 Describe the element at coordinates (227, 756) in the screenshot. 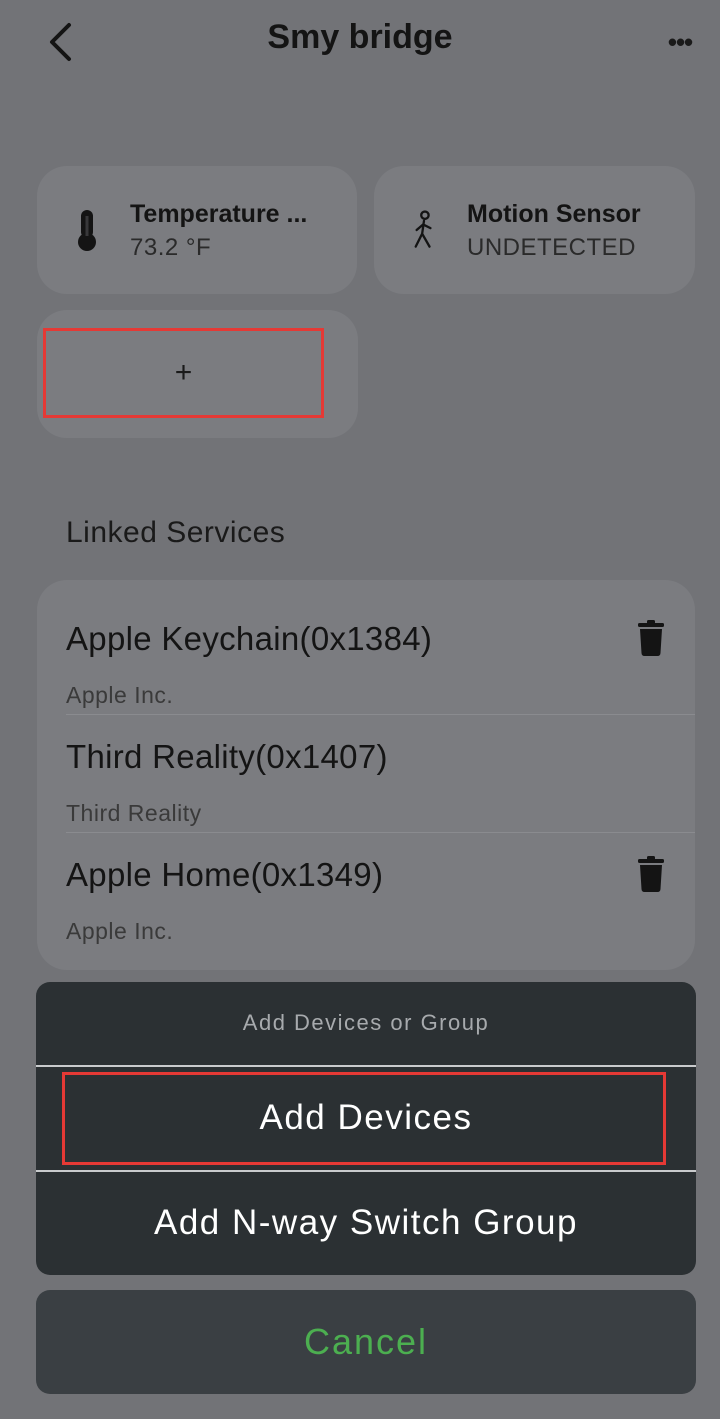

I see `service-name: Third Reality(0x1407)` at that location.